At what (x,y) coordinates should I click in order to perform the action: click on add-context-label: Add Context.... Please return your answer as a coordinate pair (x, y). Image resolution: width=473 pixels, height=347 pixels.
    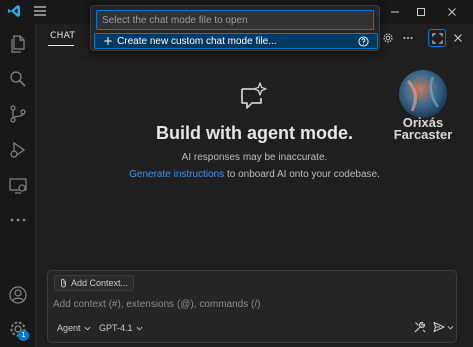
    Looking at the image, I should click on (100, 283).